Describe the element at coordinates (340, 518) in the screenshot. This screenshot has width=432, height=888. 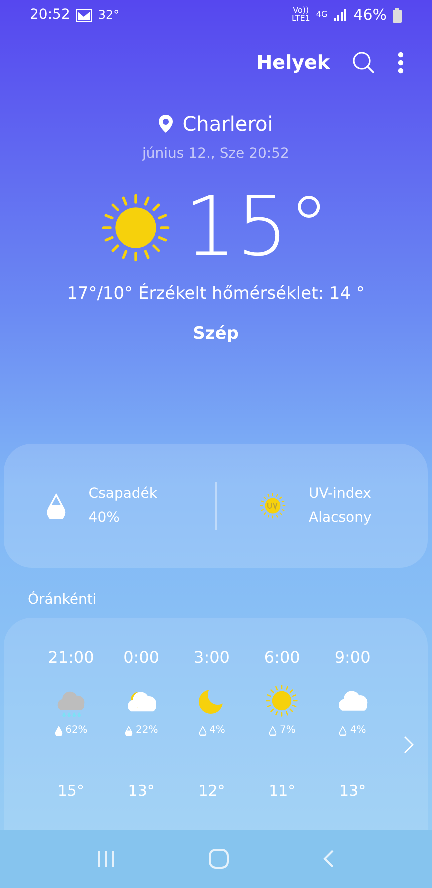
I see `summary-value: Alacsony` at that location.